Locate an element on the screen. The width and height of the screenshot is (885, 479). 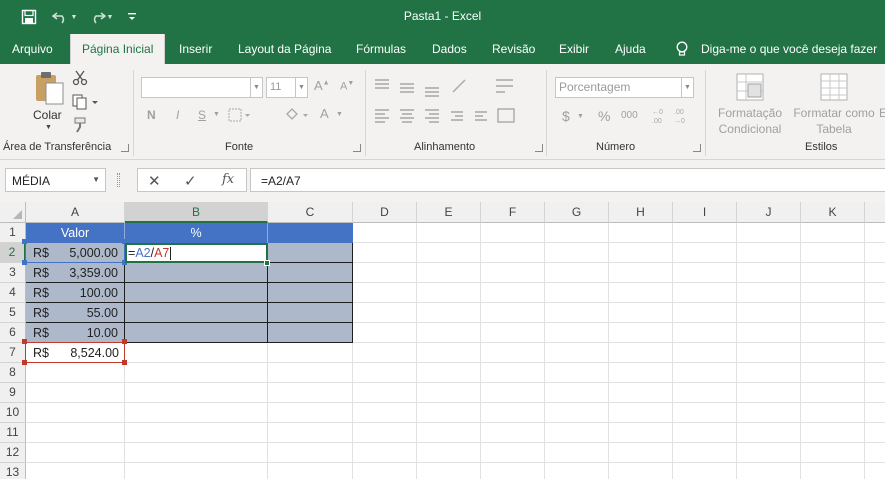
tab-pagina-inicial: Página Inicial is located at coordinates (118, 49).